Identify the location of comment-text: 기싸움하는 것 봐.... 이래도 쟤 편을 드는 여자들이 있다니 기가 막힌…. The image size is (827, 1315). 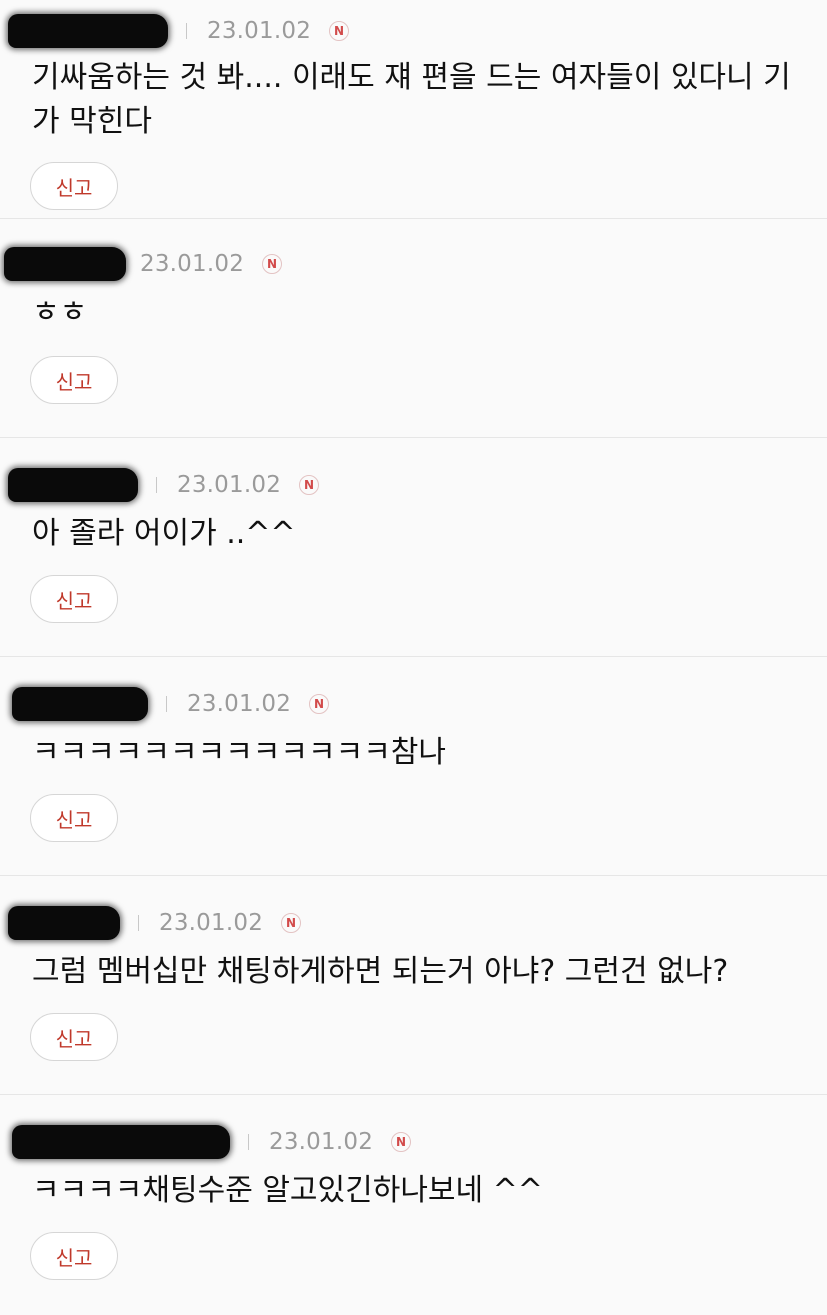
(411, 99).